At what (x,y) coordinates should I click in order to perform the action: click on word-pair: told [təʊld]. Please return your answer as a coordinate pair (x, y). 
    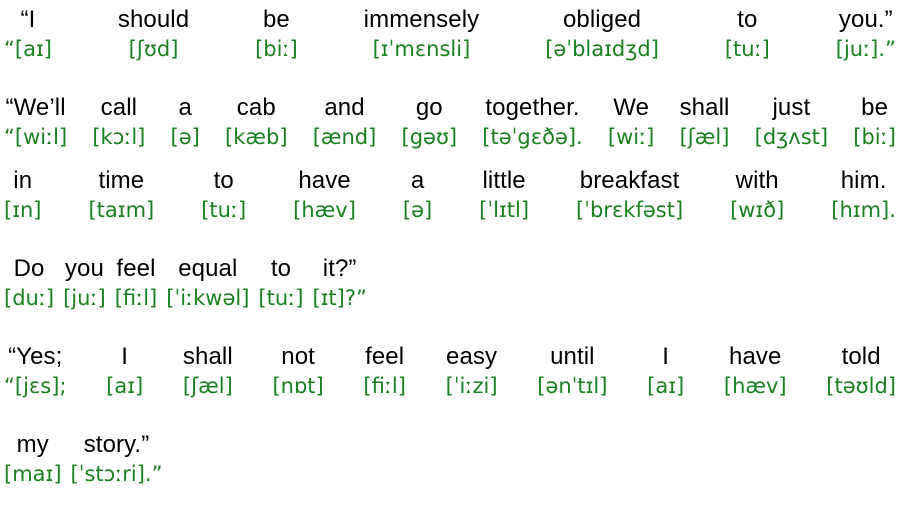
    Looking at the image, I should click on (861, 371).